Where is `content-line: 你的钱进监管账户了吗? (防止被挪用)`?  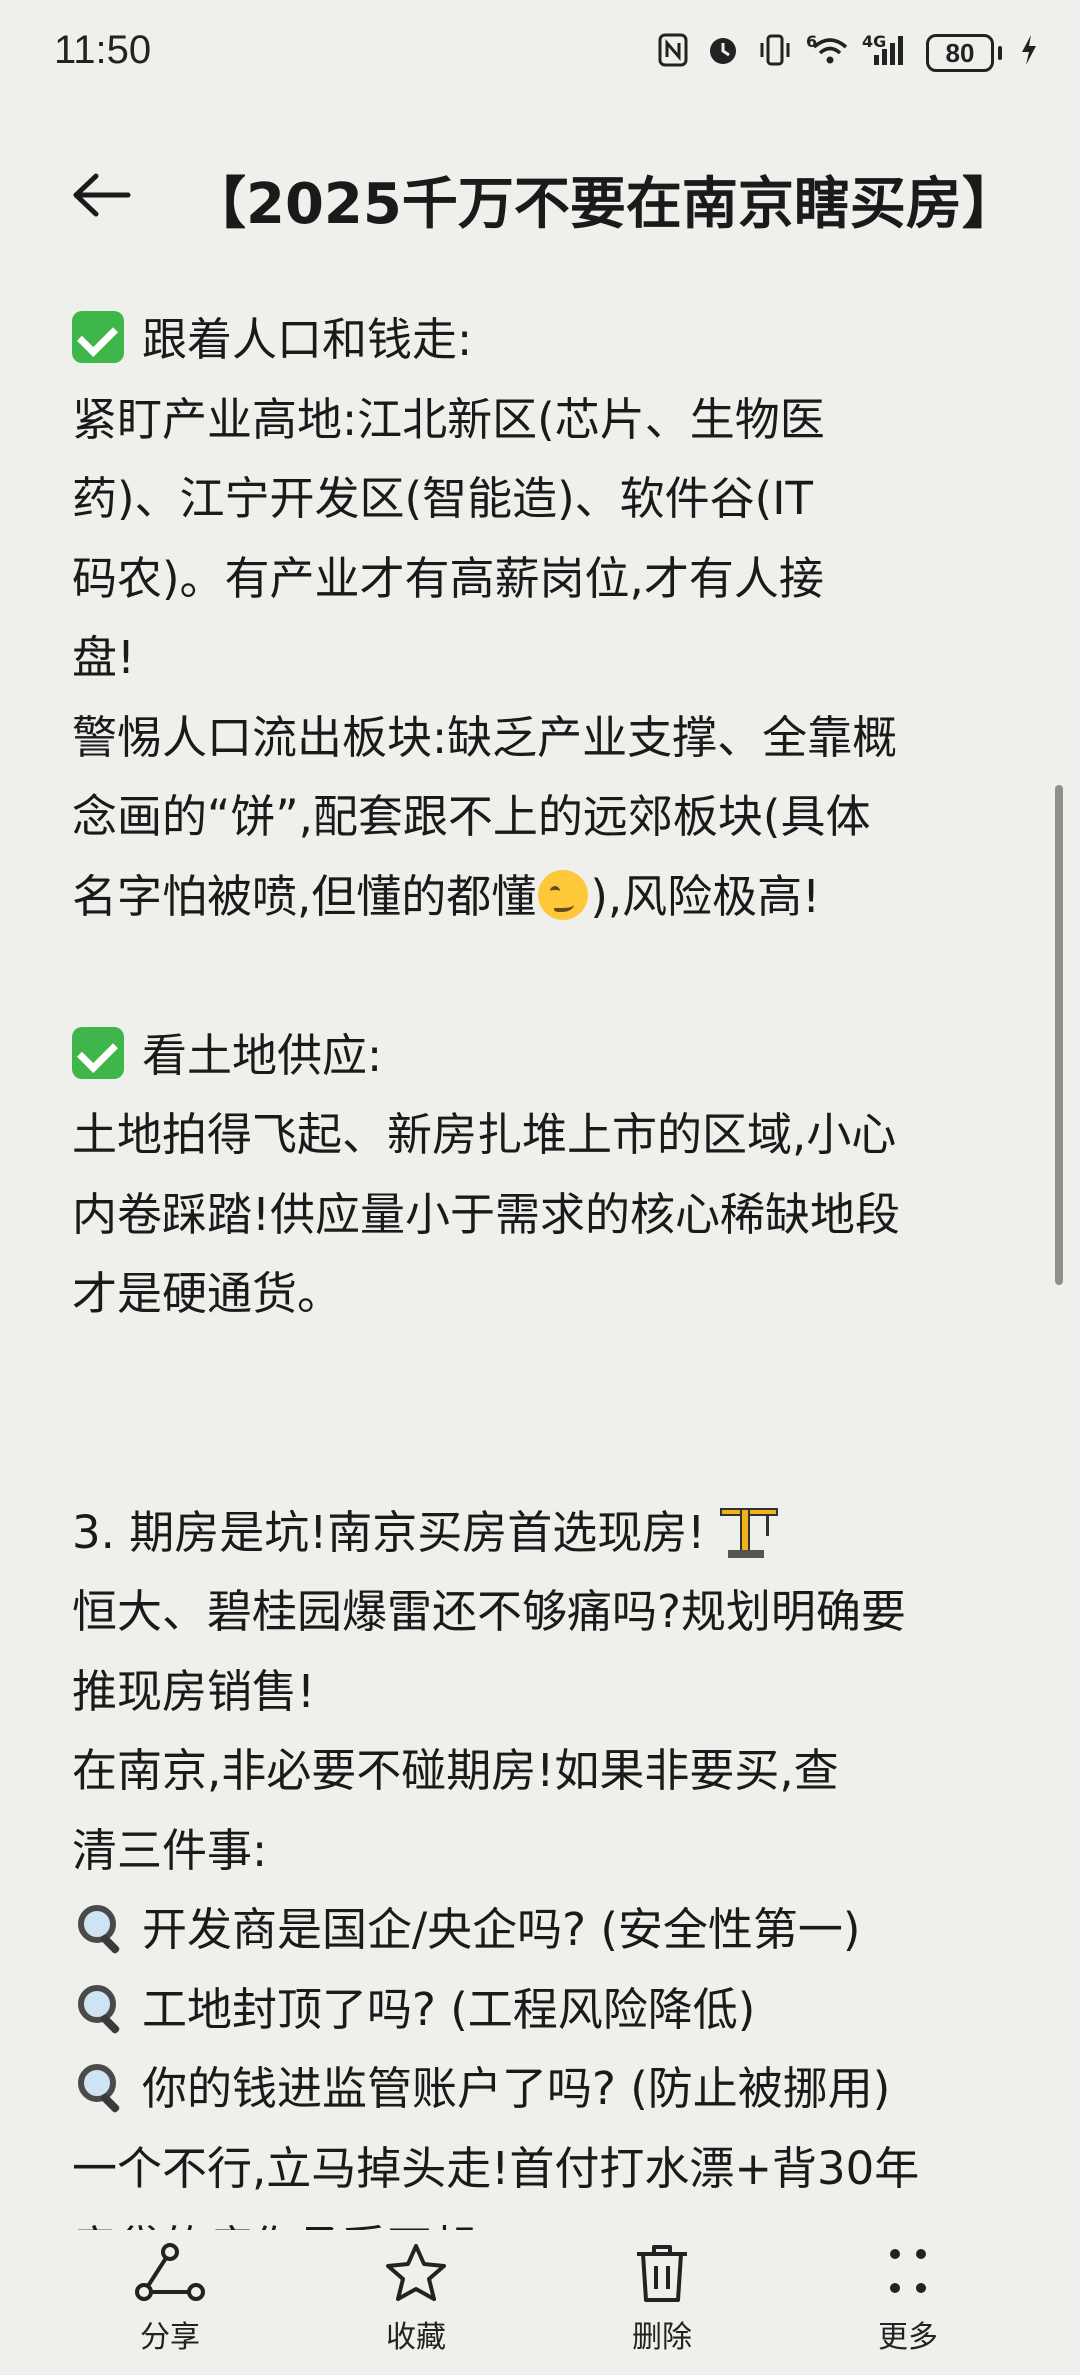 content-line: 你的钱进监管账户了吗? (防止被挪用) is located at coordinates (552, 2089).